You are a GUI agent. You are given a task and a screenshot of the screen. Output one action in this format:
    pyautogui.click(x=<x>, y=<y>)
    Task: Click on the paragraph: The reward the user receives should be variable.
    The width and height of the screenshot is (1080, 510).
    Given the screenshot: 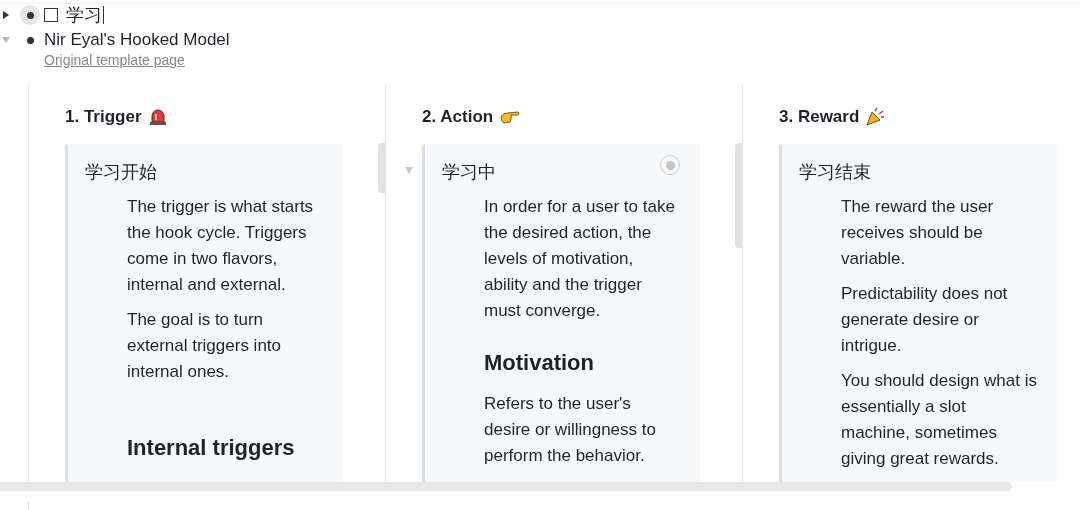 What is the action you would take?
    pyautogui.click(x=918, y=233)
    